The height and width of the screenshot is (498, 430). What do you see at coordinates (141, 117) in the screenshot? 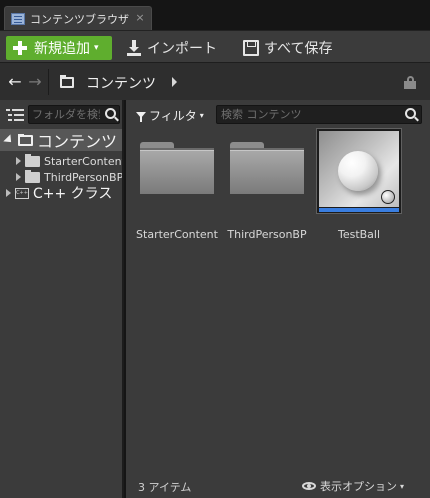
I see `filter-icon` at bounding box center [141, 117].